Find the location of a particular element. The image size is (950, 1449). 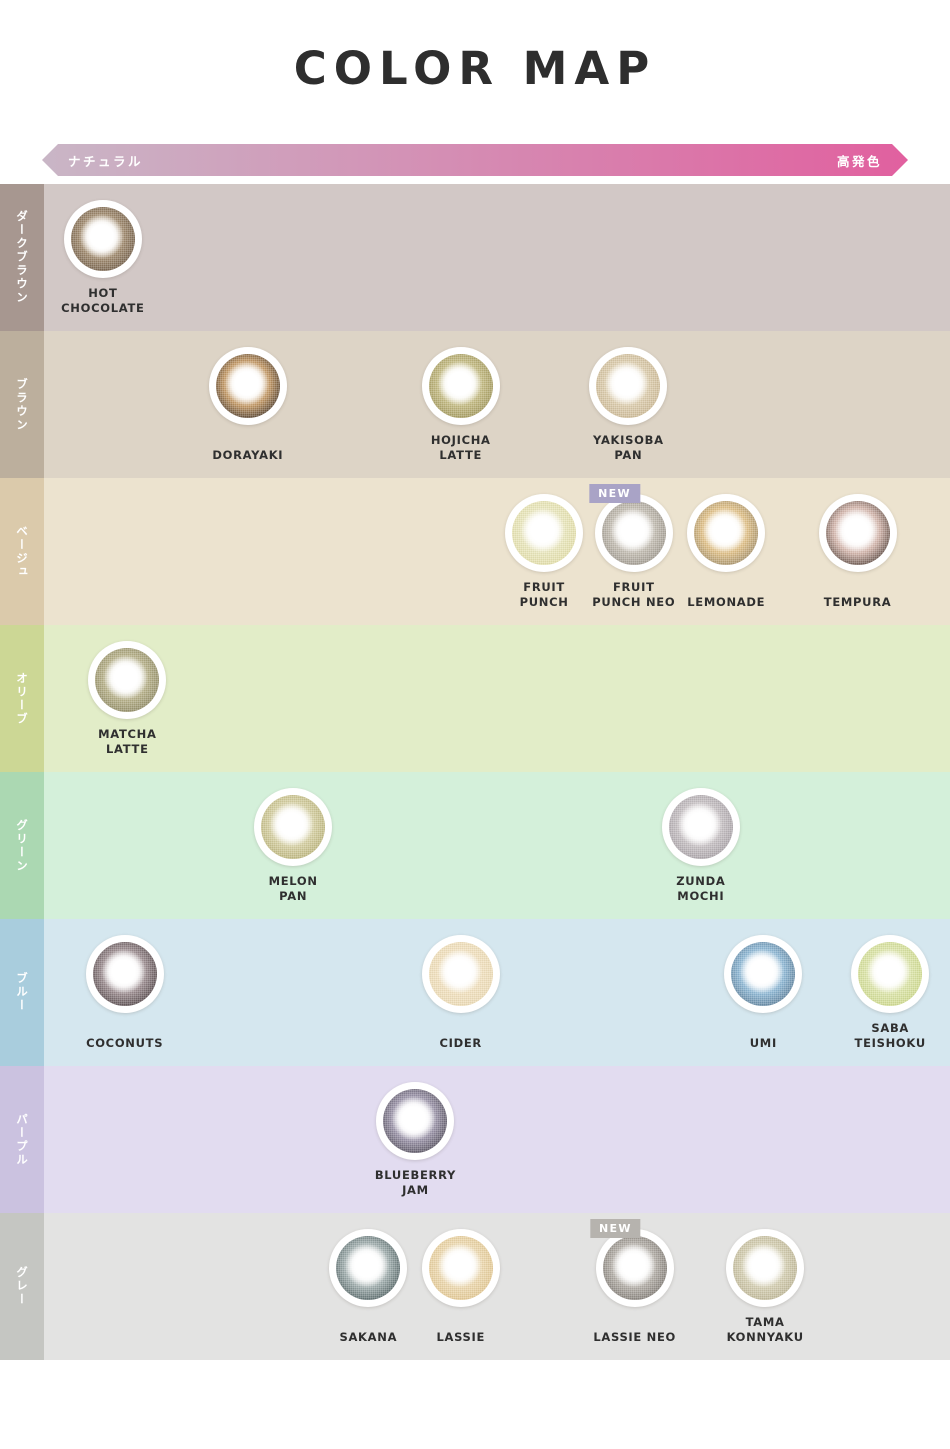

lens-name-label: SAKANA is located at coordinates (368, 1336).